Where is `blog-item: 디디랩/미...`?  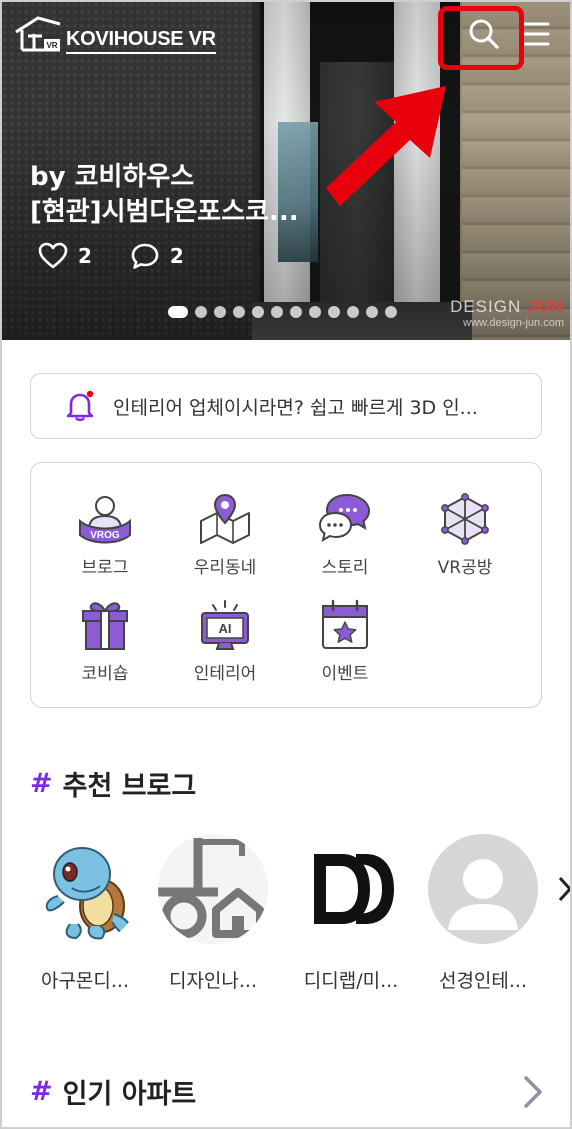 blog-item: 디디랩/미... is located at coordinates (351, 913).